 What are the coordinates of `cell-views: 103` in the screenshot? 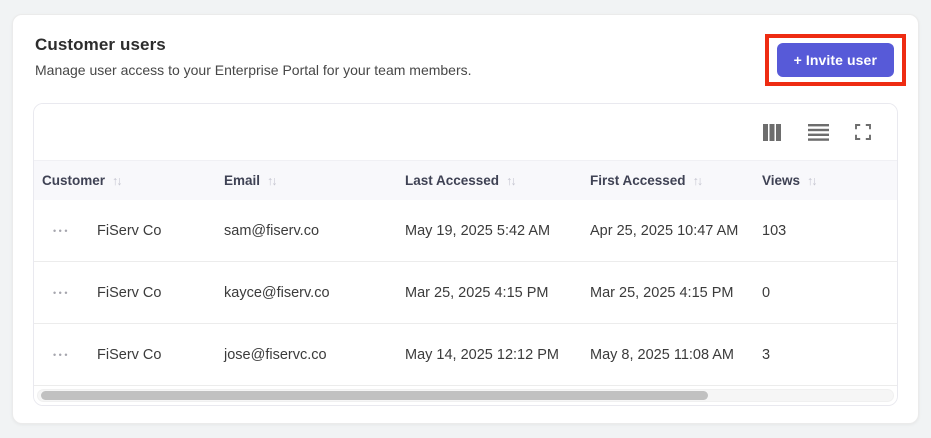 It's located at (774, 230).